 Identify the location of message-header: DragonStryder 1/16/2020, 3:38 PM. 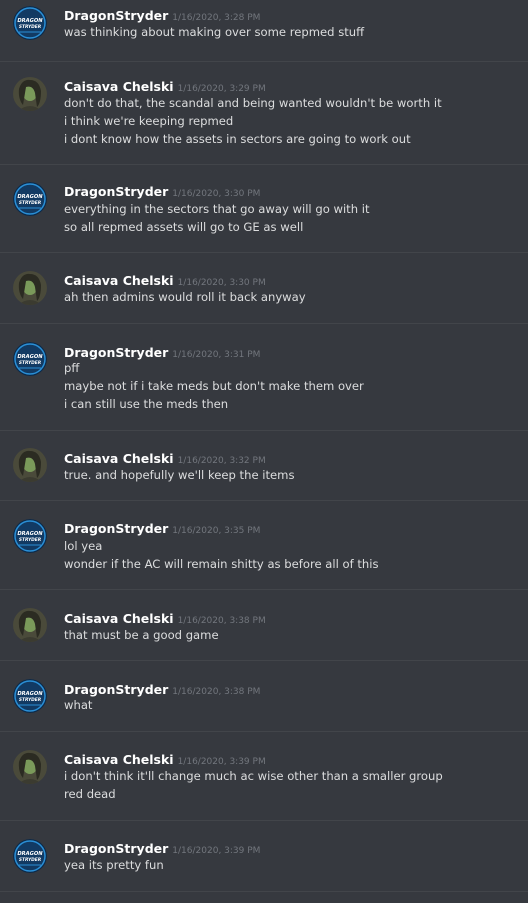
(162, 688).